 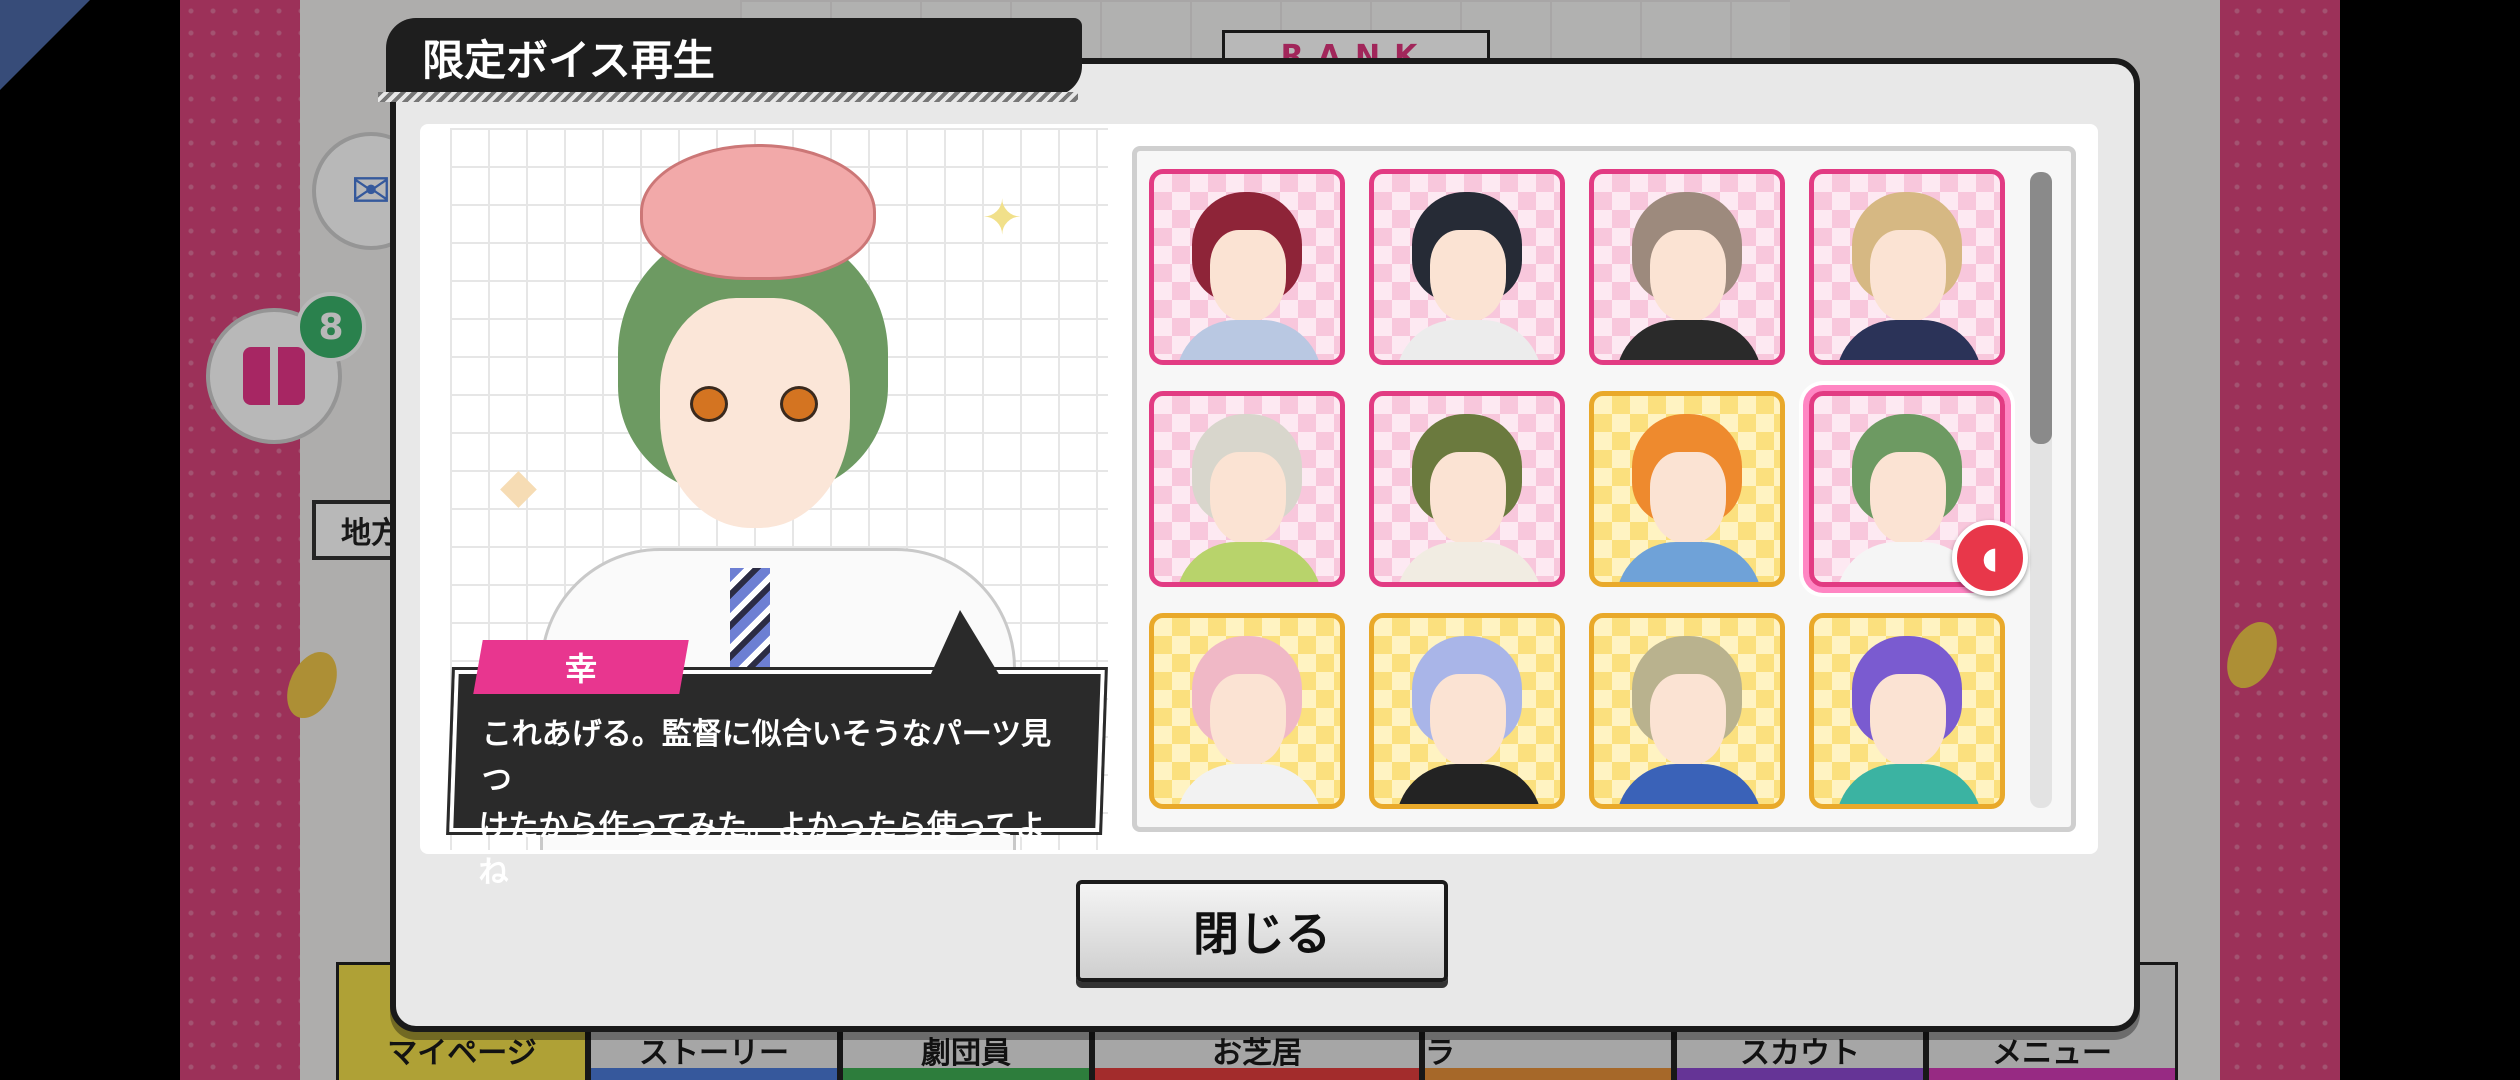 I want to click on scroll-thumb, so click(x=2041, y=308).